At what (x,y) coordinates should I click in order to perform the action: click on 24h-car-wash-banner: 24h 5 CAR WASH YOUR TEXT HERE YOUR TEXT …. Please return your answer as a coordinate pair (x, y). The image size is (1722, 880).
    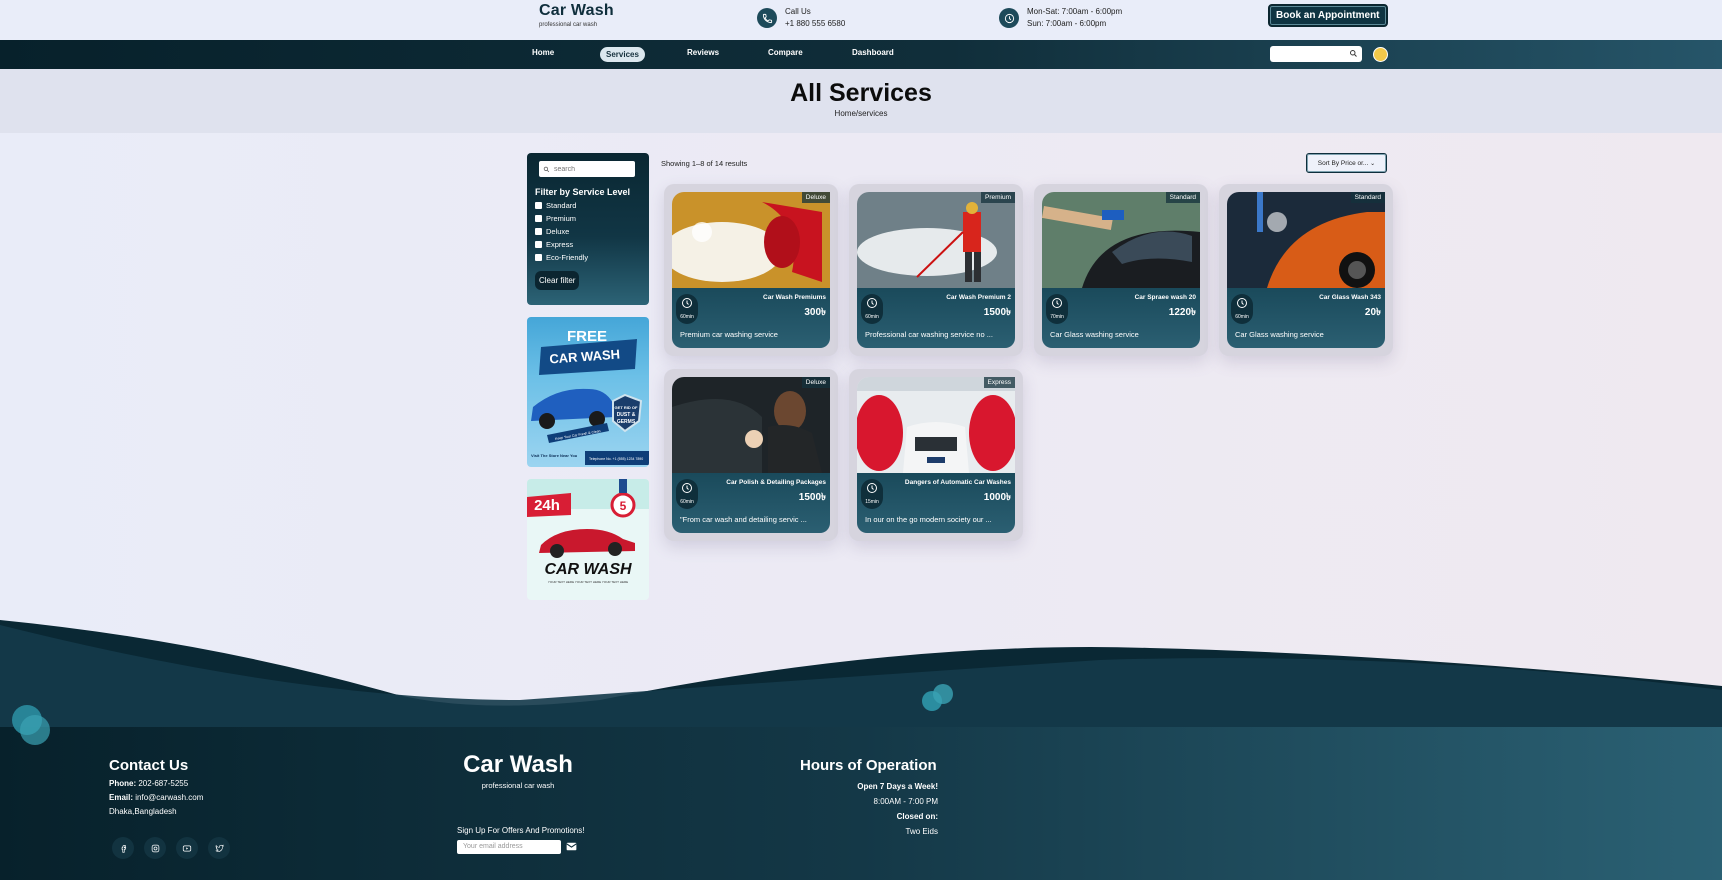
    Looking at the image, I should click on (588, 539).